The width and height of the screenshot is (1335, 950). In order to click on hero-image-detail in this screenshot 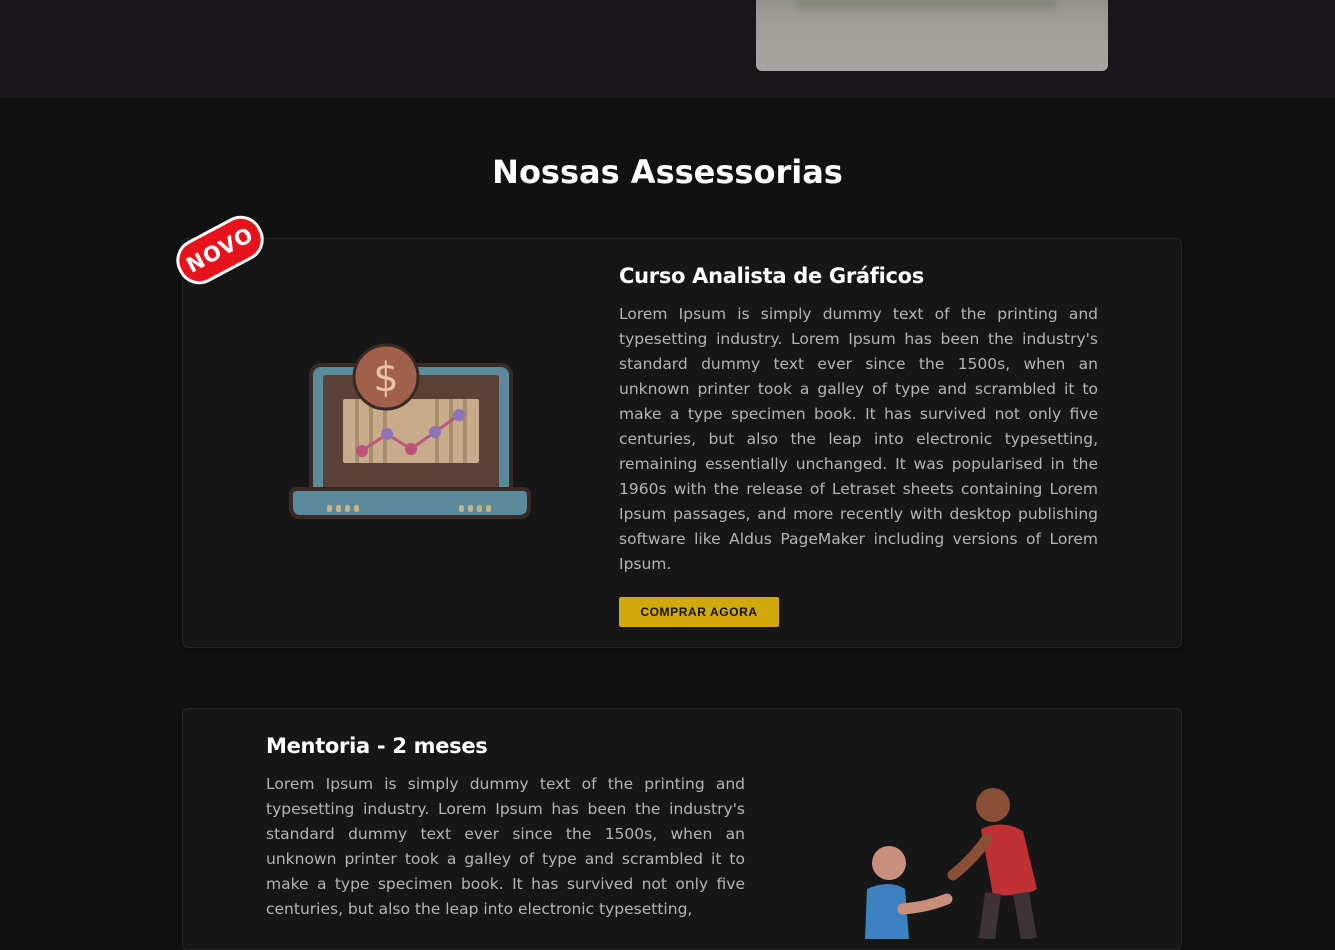, I will do `click(926, 4)`.